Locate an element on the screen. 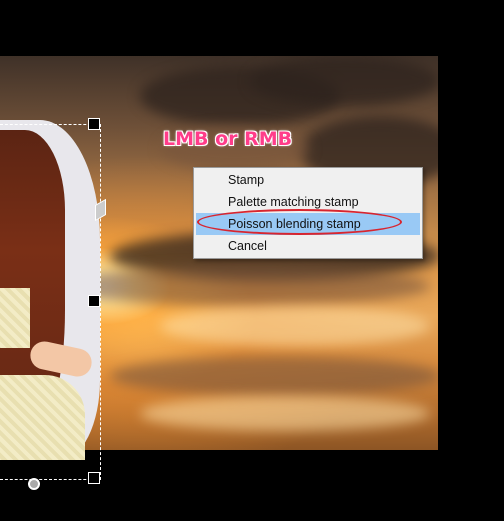 The height and width of the screenshot is (521, 504). doll-dress is located at coordinates (42, 417).